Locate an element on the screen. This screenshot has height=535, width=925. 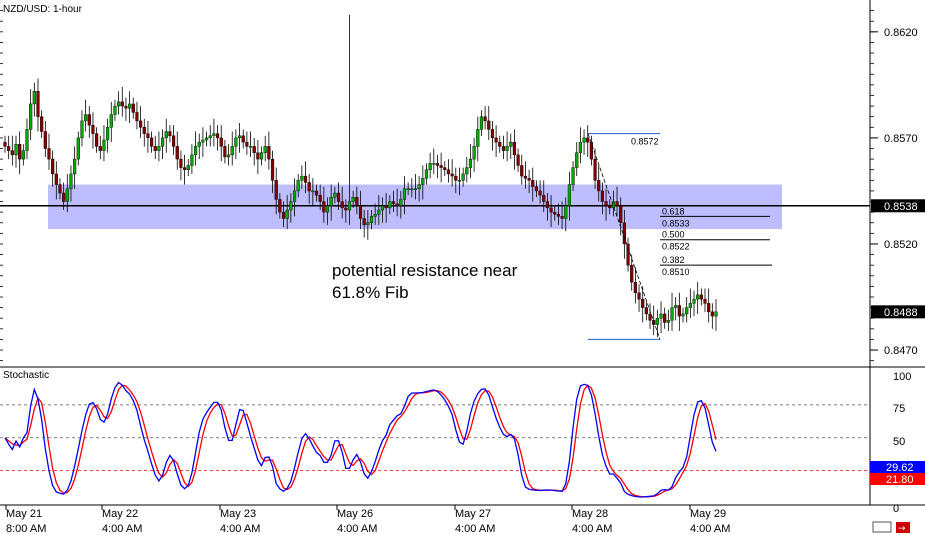
fib-level-price-618: 0.8533 is located at coordinates (676, 223).